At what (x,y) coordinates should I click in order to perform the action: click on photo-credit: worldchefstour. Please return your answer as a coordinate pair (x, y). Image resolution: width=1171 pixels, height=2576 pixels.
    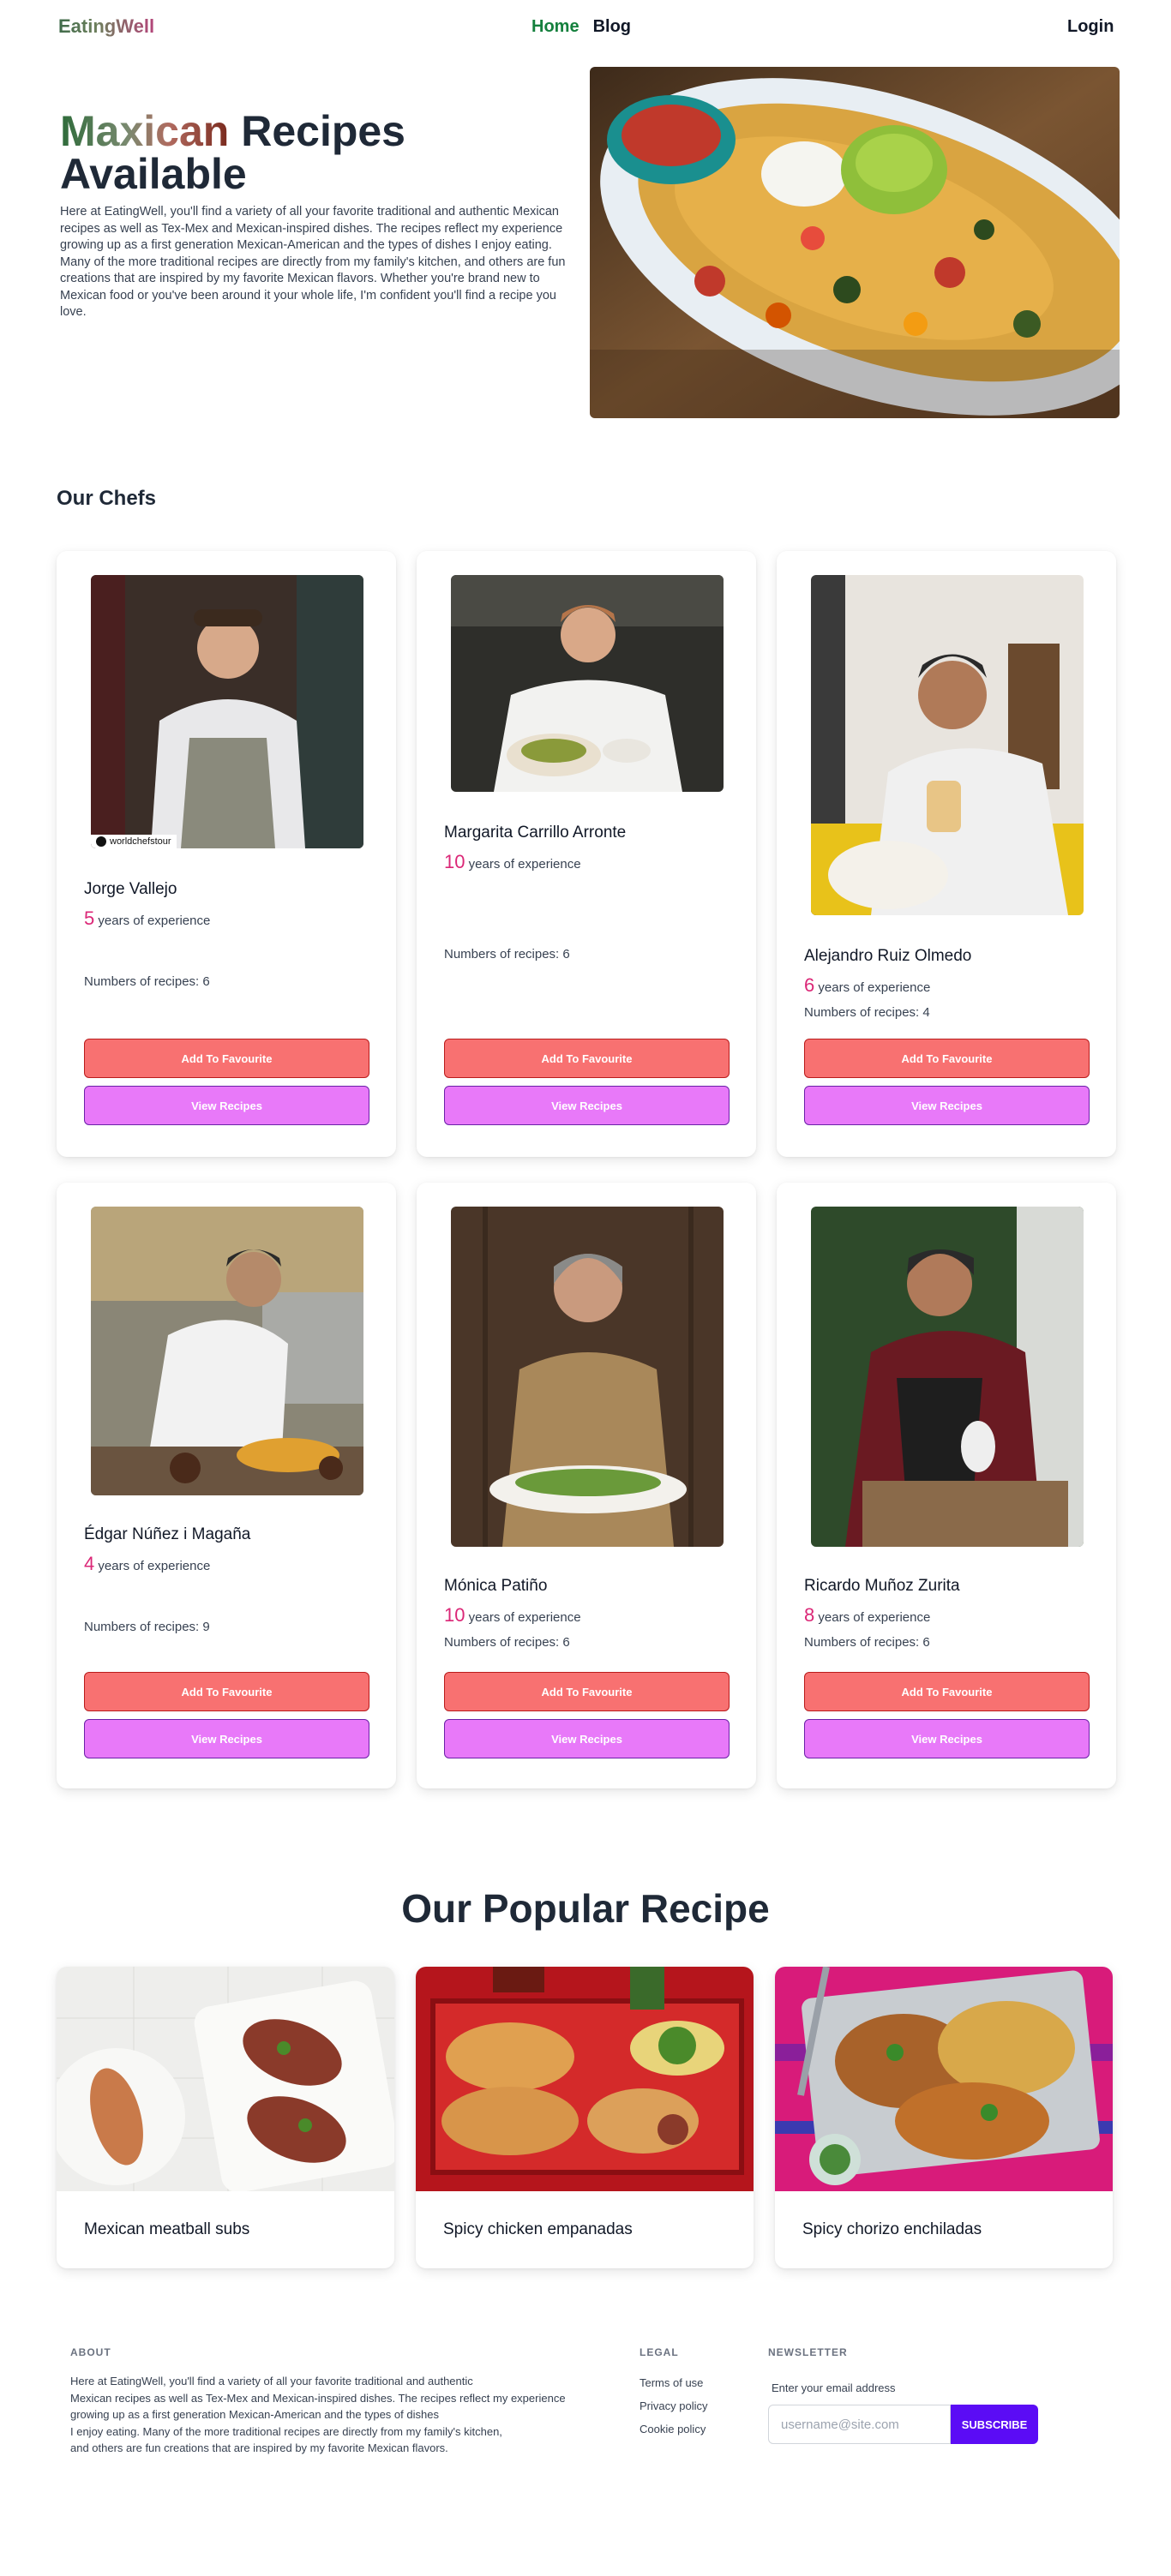
    Looking at the image, I should click on (140, 841).